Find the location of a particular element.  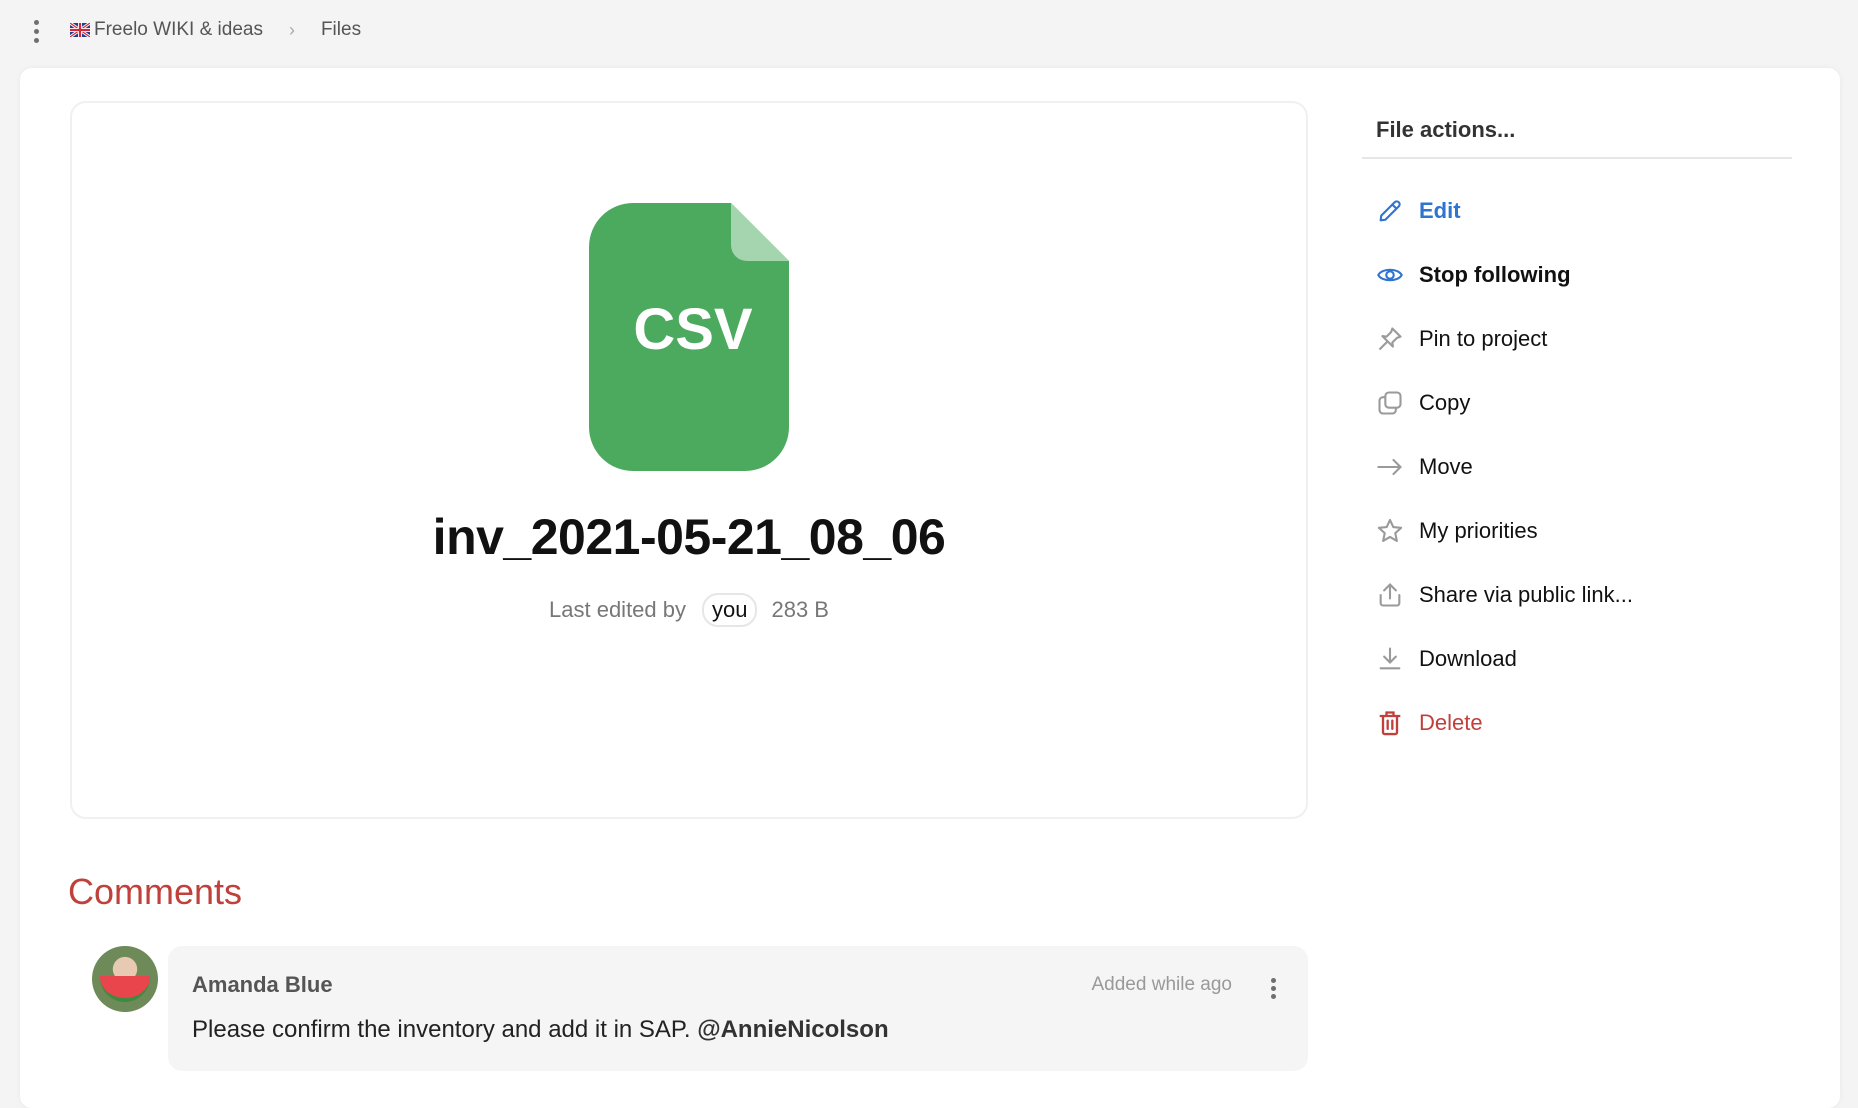

download-icon is located at coordinates (1390, 658).